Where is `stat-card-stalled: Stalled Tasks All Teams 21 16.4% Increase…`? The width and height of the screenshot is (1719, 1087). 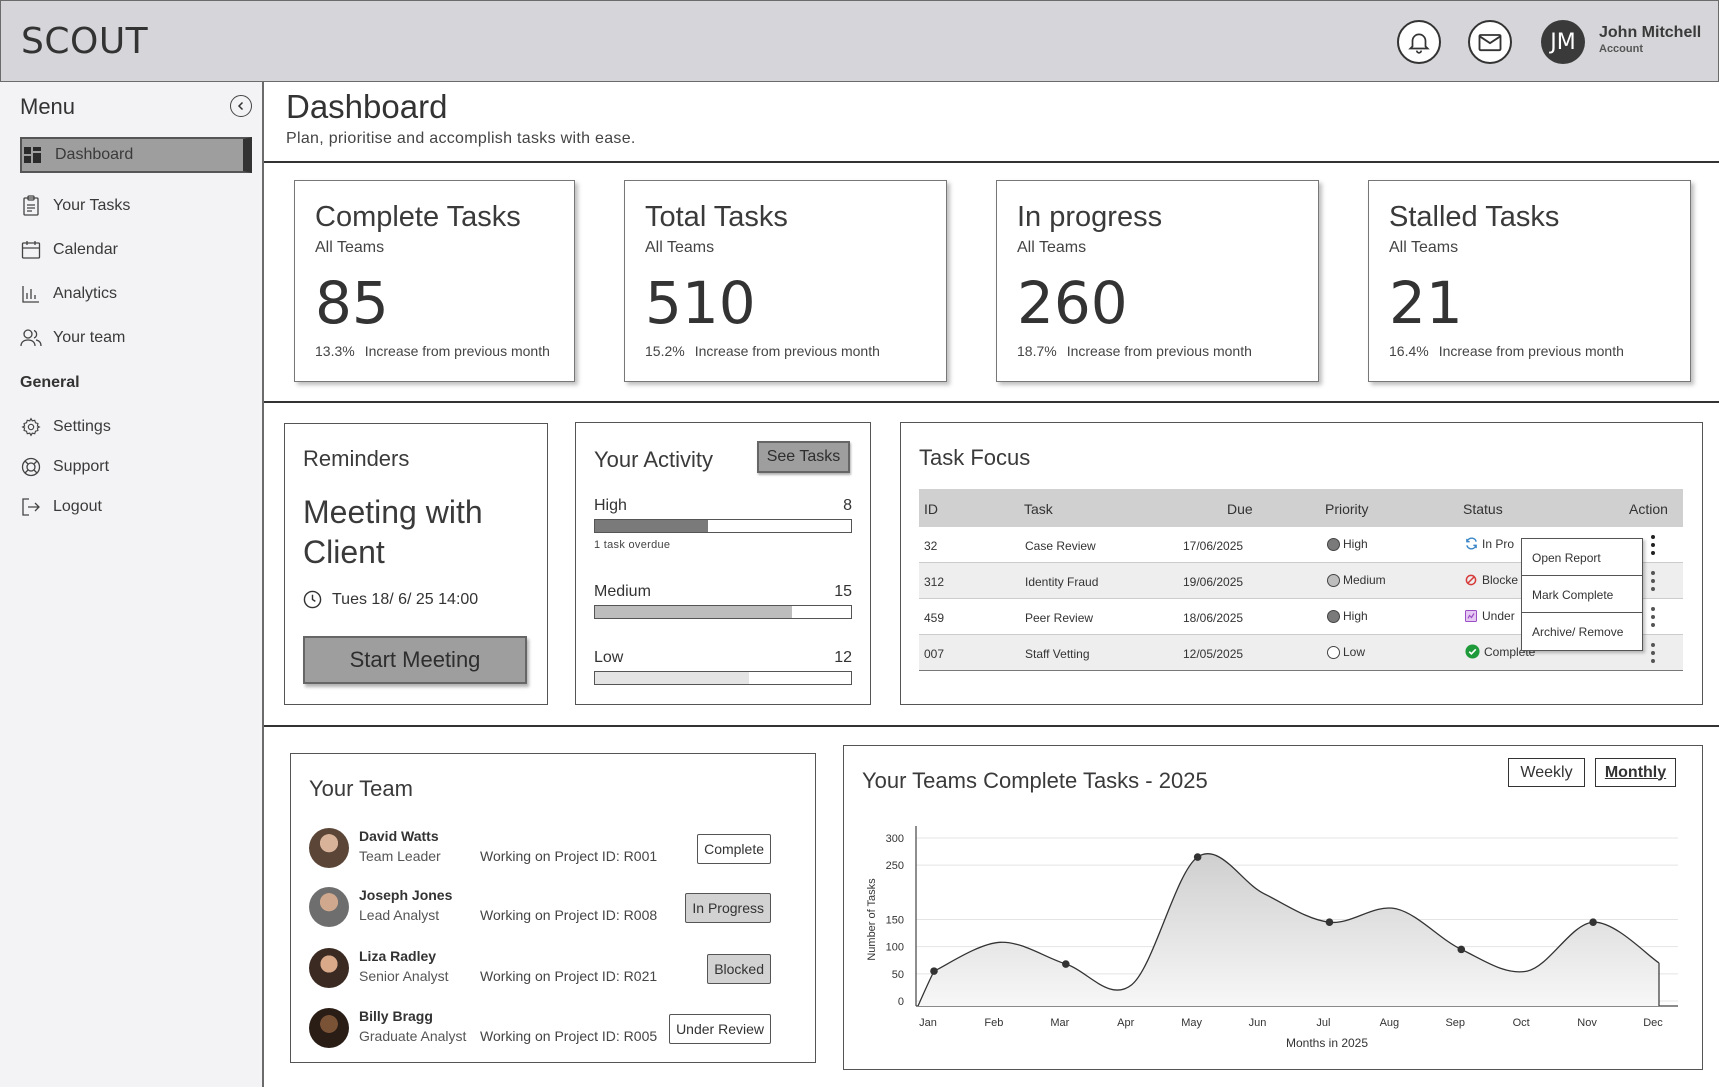
stat-card-stalled: Stalled Tasks All Teams 21 16.4% Increase… is located at coordinates (1529, 281).